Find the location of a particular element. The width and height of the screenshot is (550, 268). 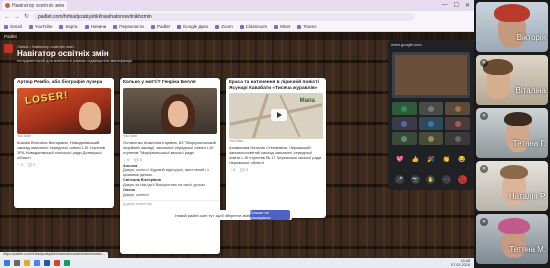

leave-call-button: 📞 is located at coordinates (462, 179).